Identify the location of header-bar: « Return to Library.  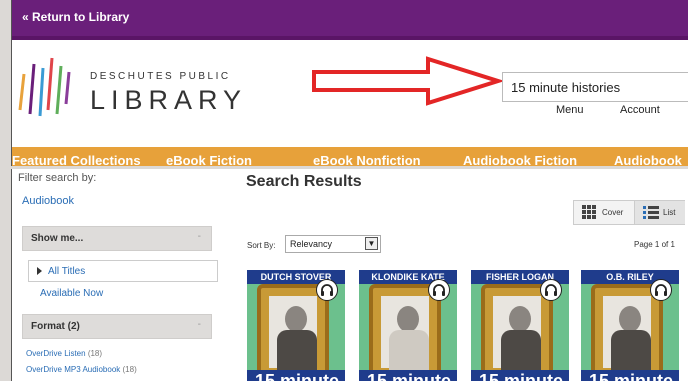
(350, 20).